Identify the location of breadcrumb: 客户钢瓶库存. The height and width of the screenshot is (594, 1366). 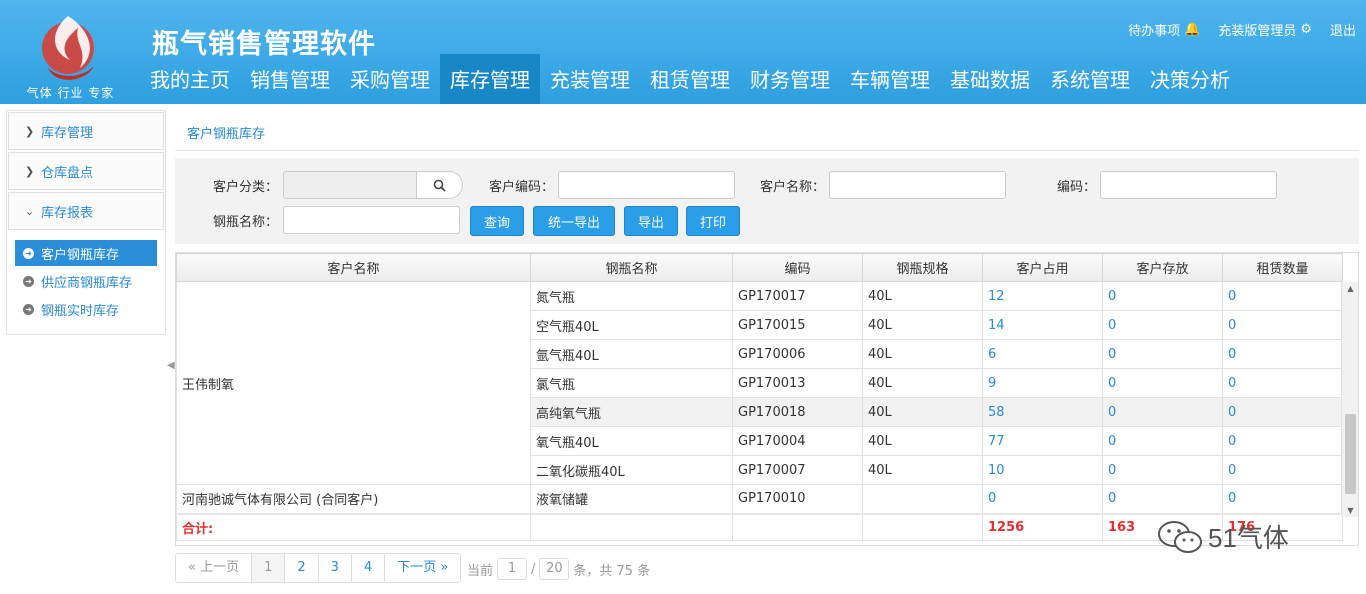
(226, 134).